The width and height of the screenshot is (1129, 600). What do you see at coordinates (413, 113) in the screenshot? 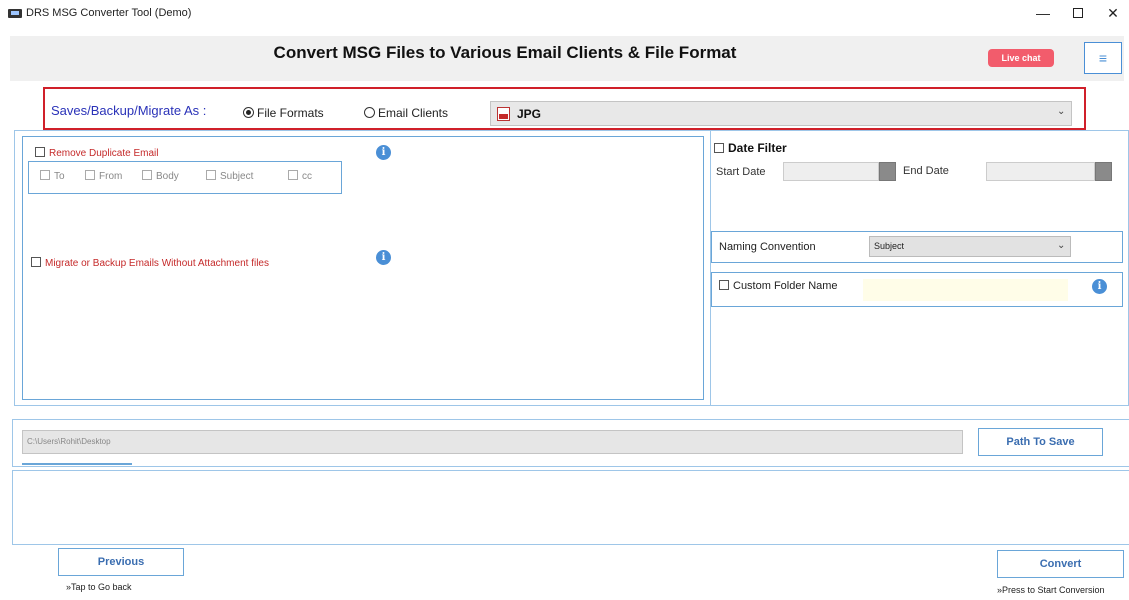
I see `email-clients-label: Email Clients` at bounding box center [413, 113].